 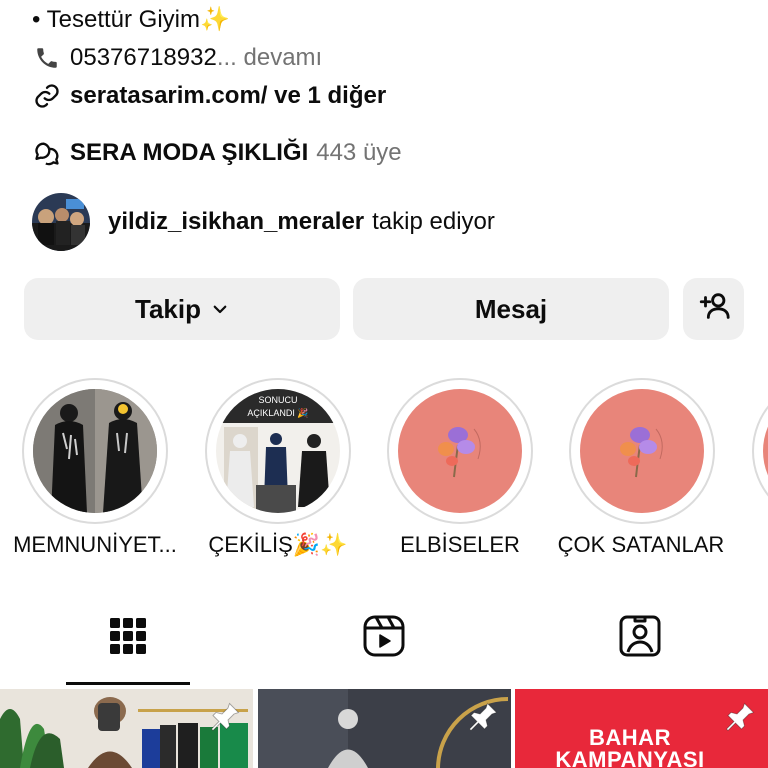 What do you see at coordinates (61, 222) in the screenshot?
I see `follower-avatar` at bounding box center [61, 222].